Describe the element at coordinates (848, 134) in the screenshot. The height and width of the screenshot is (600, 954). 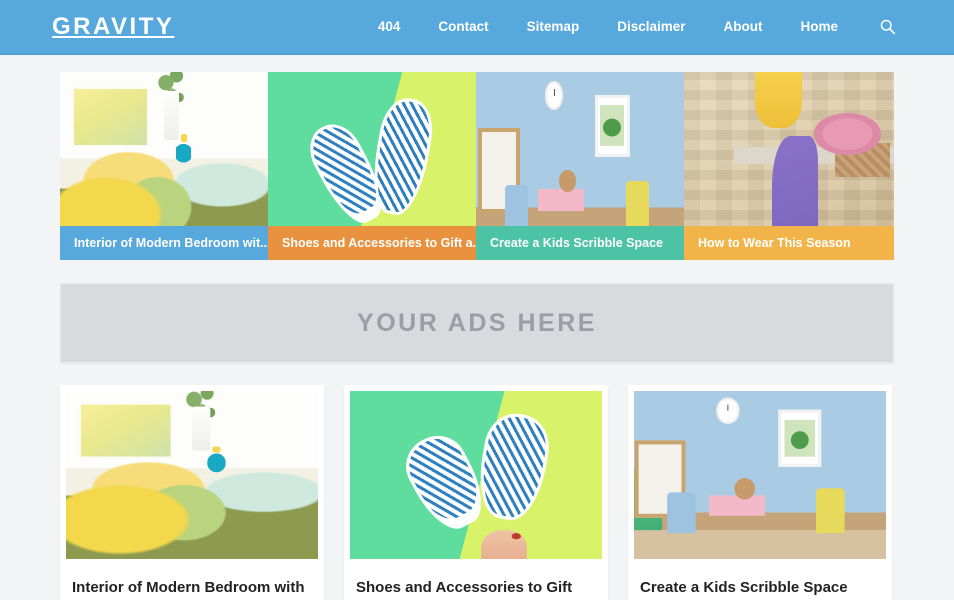
I see `pink-sun-hat` at that location.